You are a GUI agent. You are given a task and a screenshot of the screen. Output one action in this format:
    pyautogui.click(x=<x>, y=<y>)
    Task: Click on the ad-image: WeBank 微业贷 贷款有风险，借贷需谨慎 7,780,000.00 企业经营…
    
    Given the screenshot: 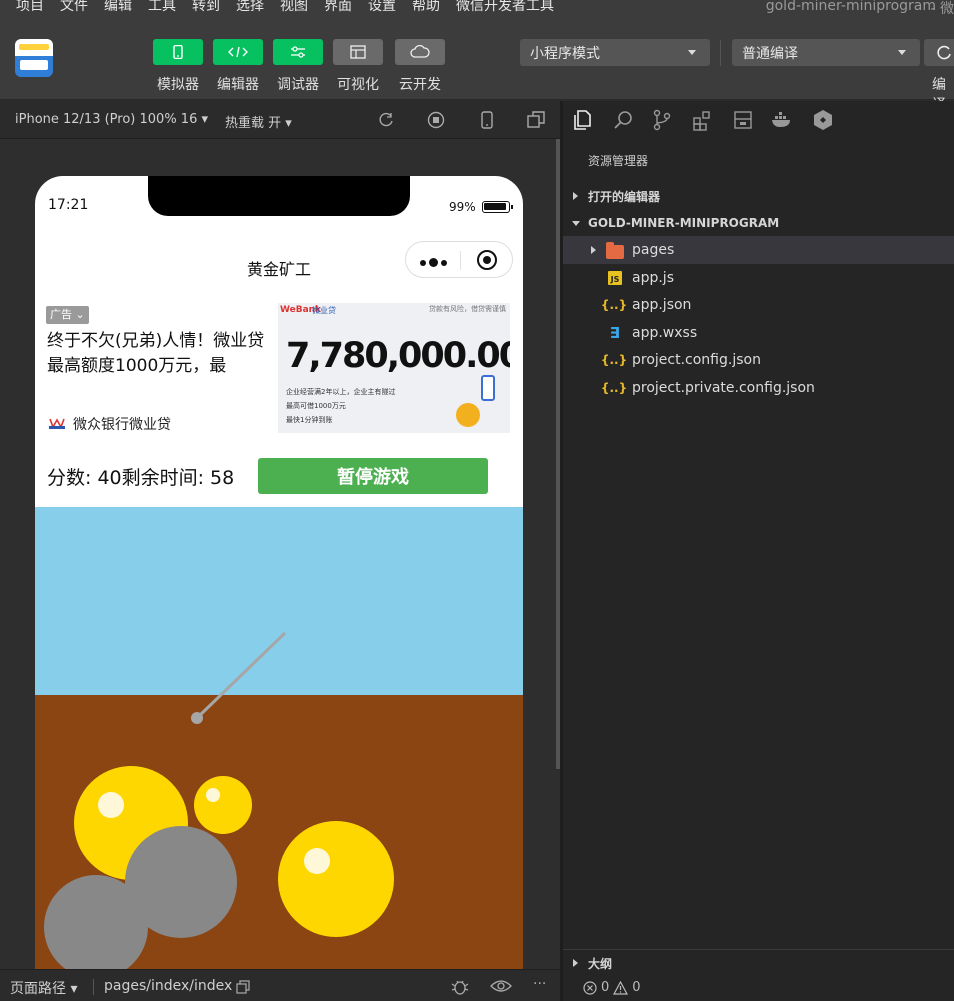 What is the action you would take?
    pyautogui.click(x=394, y=368)
    